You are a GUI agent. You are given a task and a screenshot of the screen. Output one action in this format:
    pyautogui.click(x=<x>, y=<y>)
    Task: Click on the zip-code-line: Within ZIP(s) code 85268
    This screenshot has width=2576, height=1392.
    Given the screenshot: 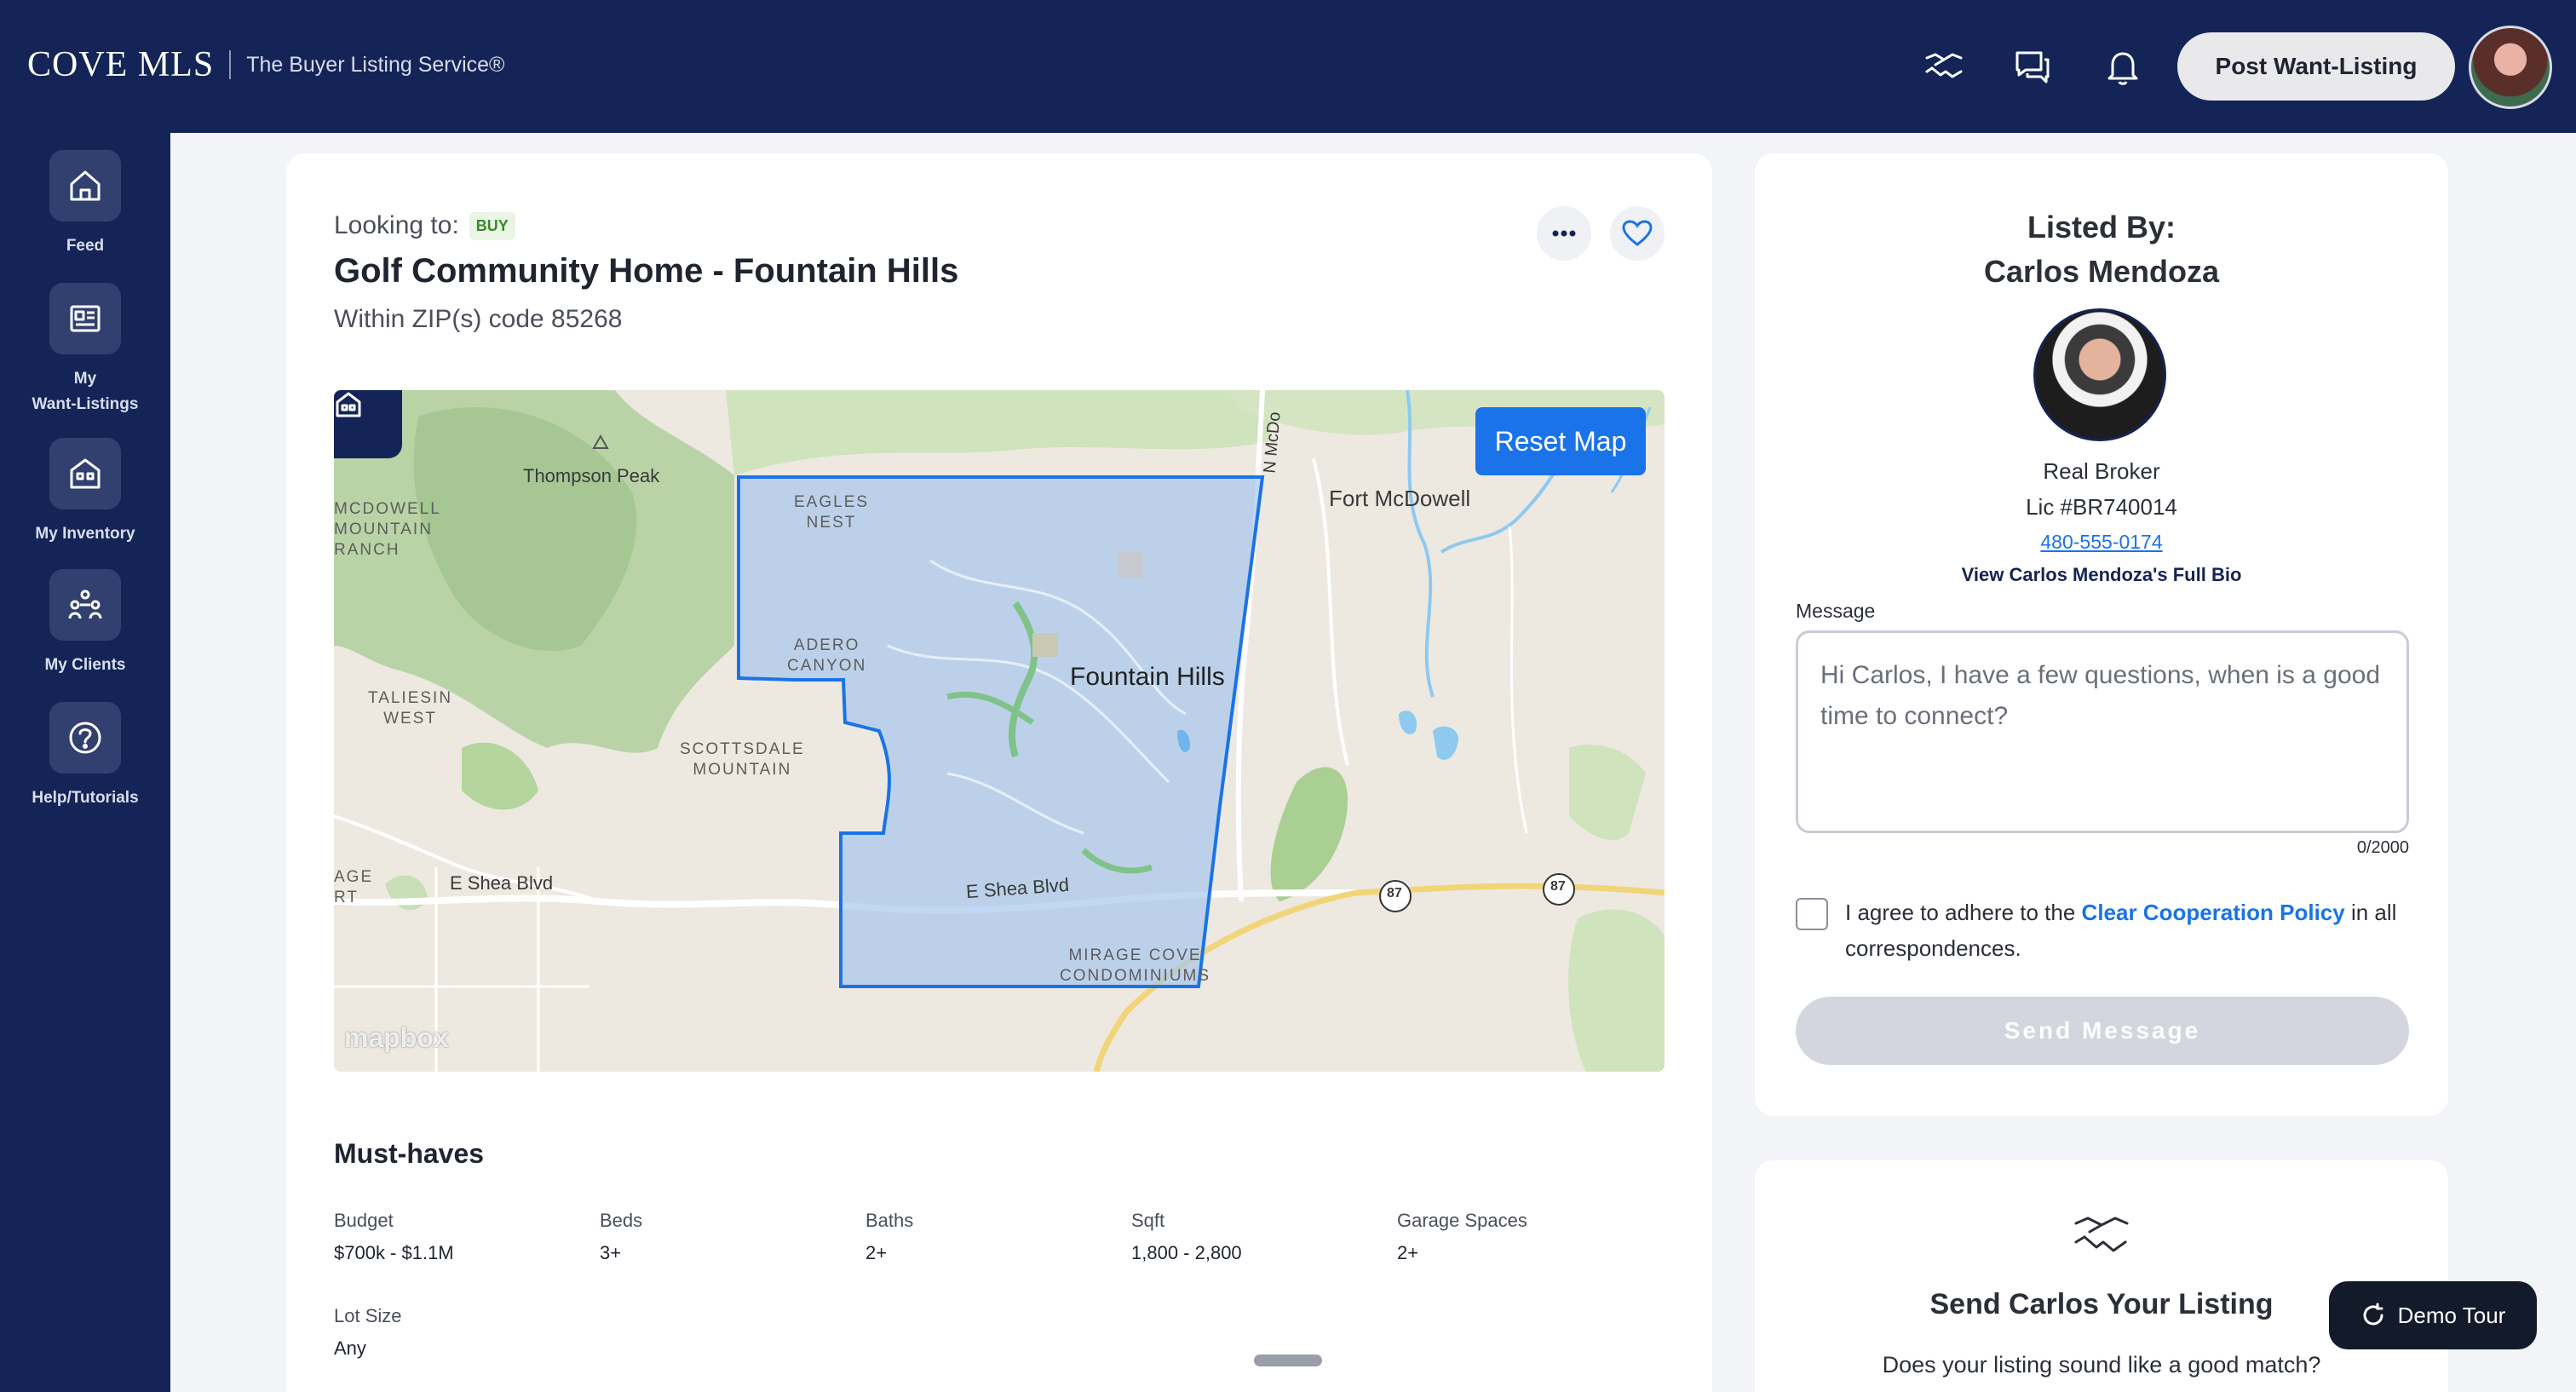 What is the action you would take?
    pyautogui.click(x=479, y=319)
    